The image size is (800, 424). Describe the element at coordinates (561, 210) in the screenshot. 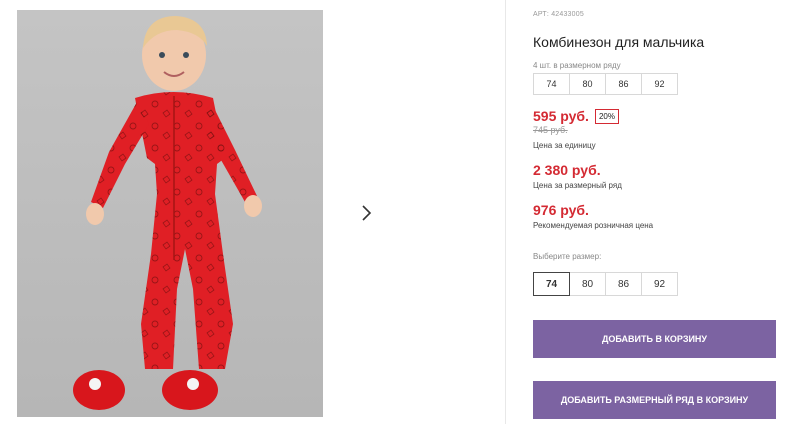

I see `recommended-retail-price: 976 руб.` at that location.